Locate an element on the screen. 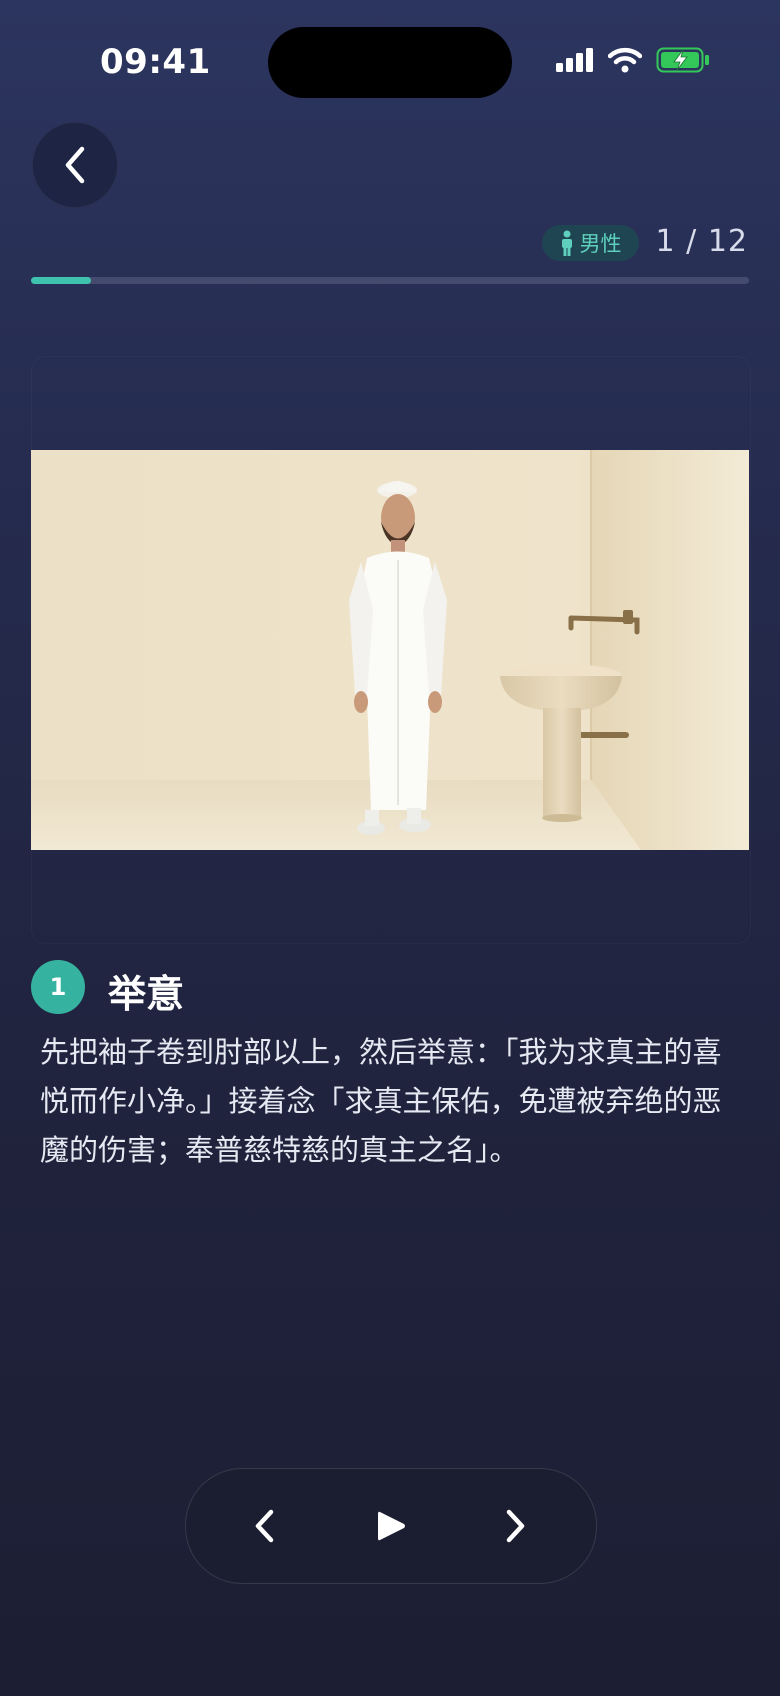  step-number-badge: 1 is located at coordinates (58, 987).